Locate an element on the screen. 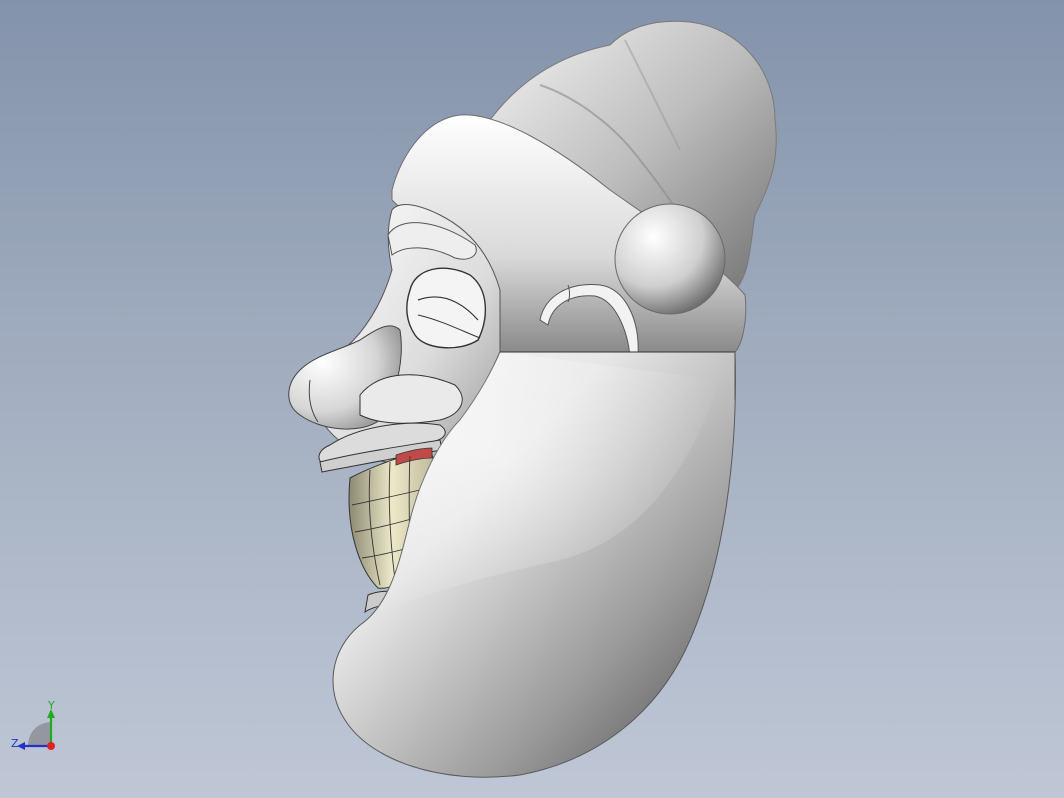 The image size is (1064, 798). z-axis-label: Z is located at coordinates (15, 743).